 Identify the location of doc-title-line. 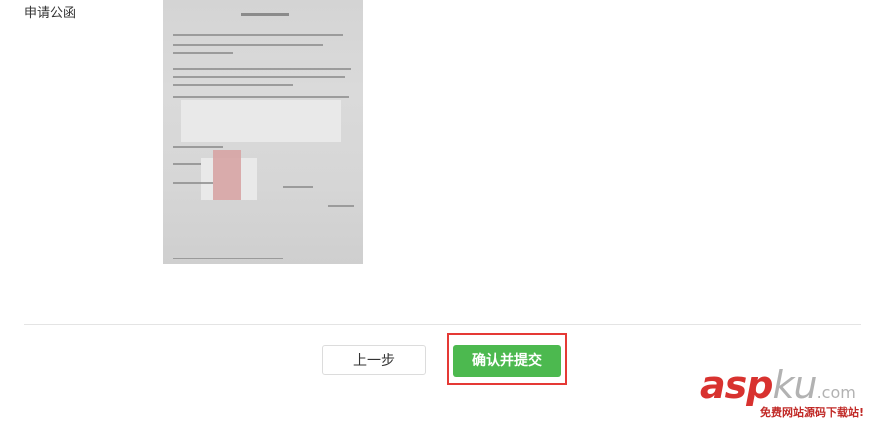
(265, 14).